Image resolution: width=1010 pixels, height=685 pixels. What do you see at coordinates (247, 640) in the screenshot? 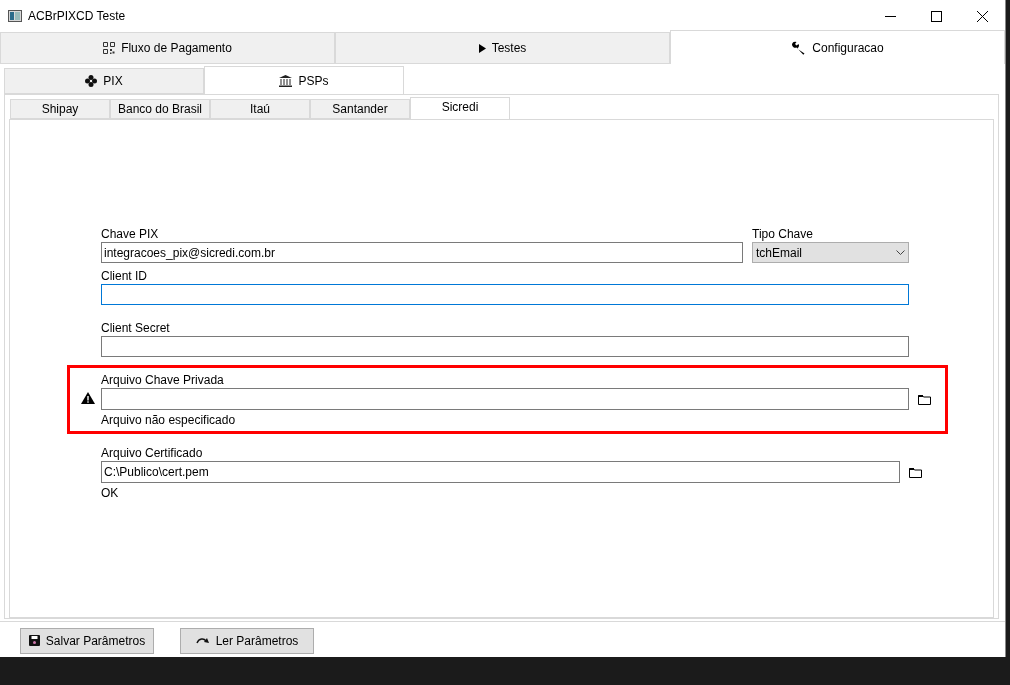
I see `button: Ler Parâmetros` at bounding box center [247, 640].